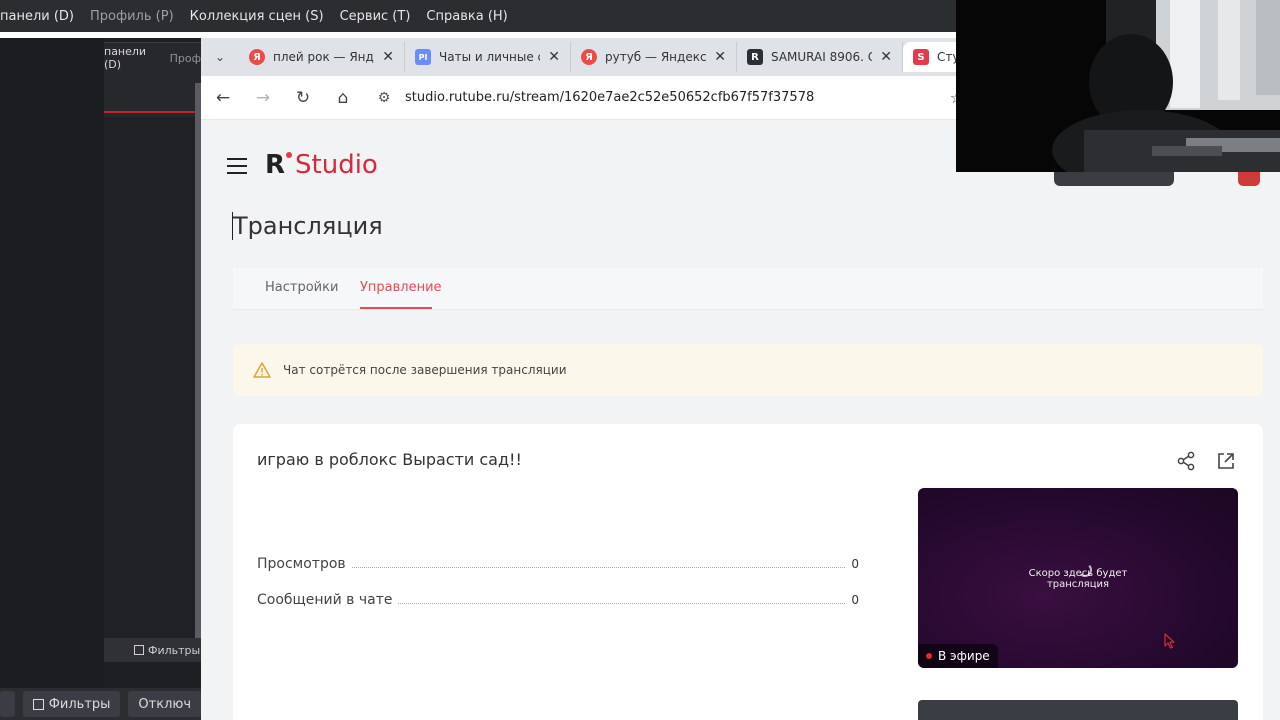 The width and height of the screenshot is (1280, 720). I want to click on obs-inner-menu-panels: панели (D), so click(132, 58).